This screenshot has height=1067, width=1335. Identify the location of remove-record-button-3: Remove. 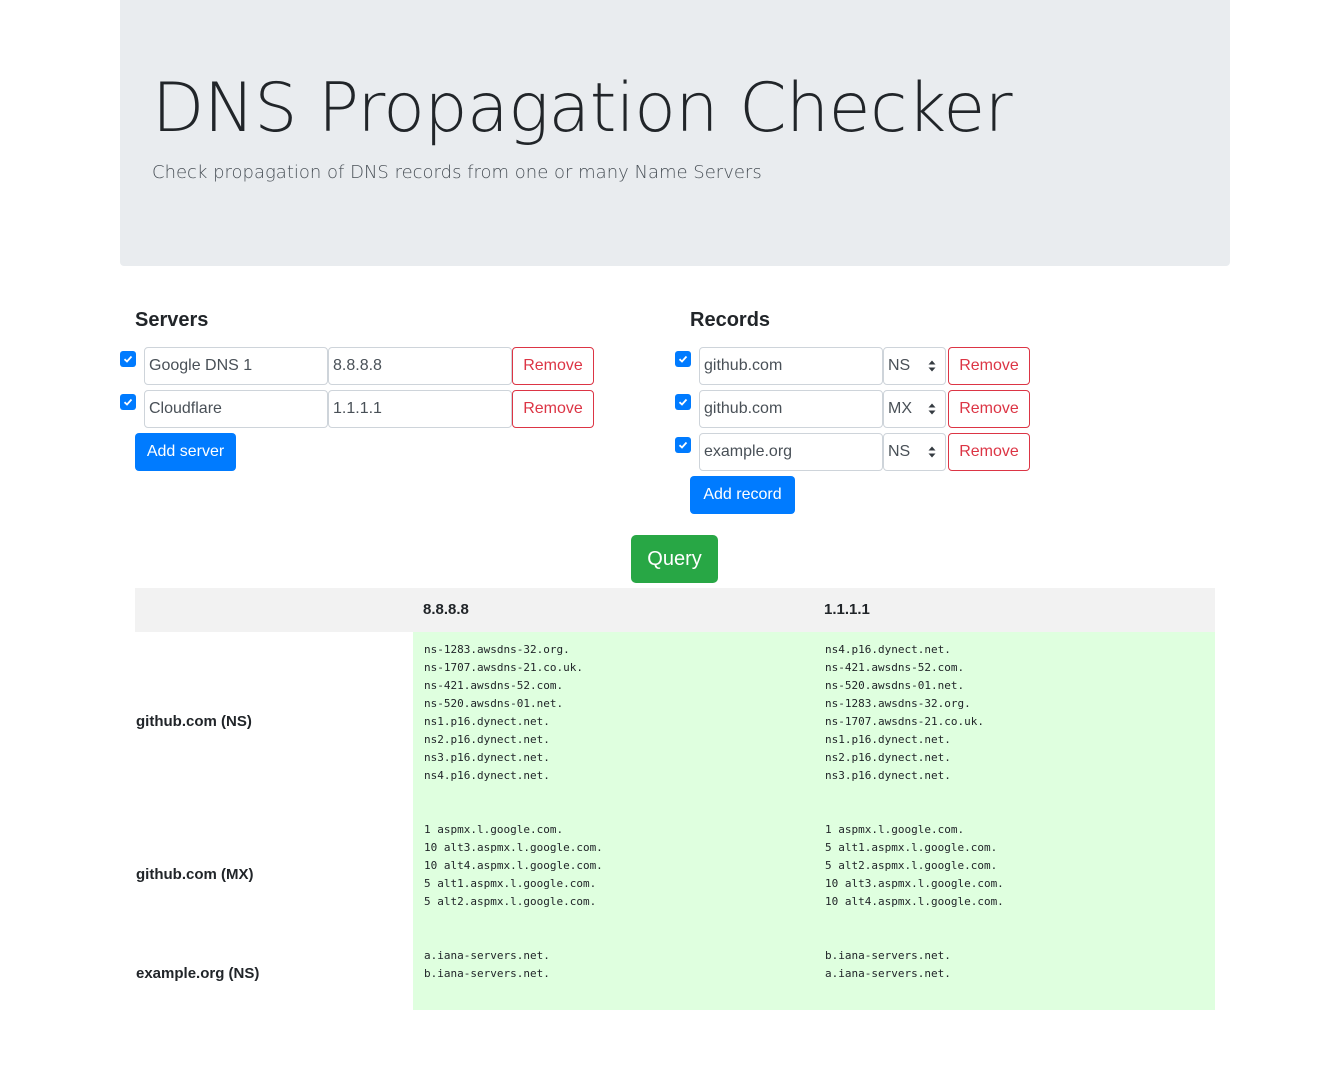
(989, 452).